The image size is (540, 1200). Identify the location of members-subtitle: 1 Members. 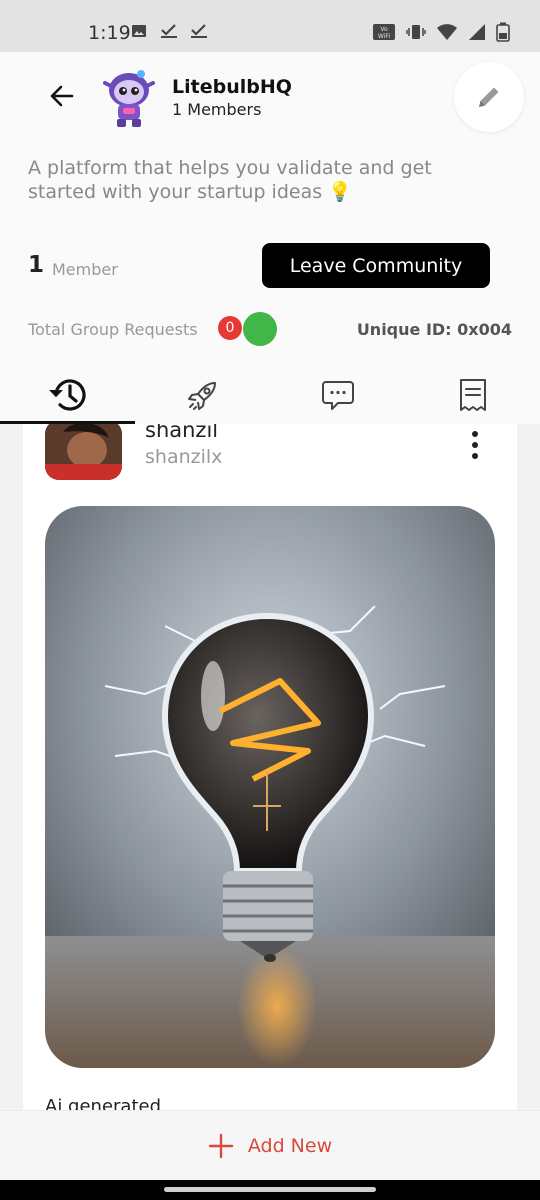
(217, 109).